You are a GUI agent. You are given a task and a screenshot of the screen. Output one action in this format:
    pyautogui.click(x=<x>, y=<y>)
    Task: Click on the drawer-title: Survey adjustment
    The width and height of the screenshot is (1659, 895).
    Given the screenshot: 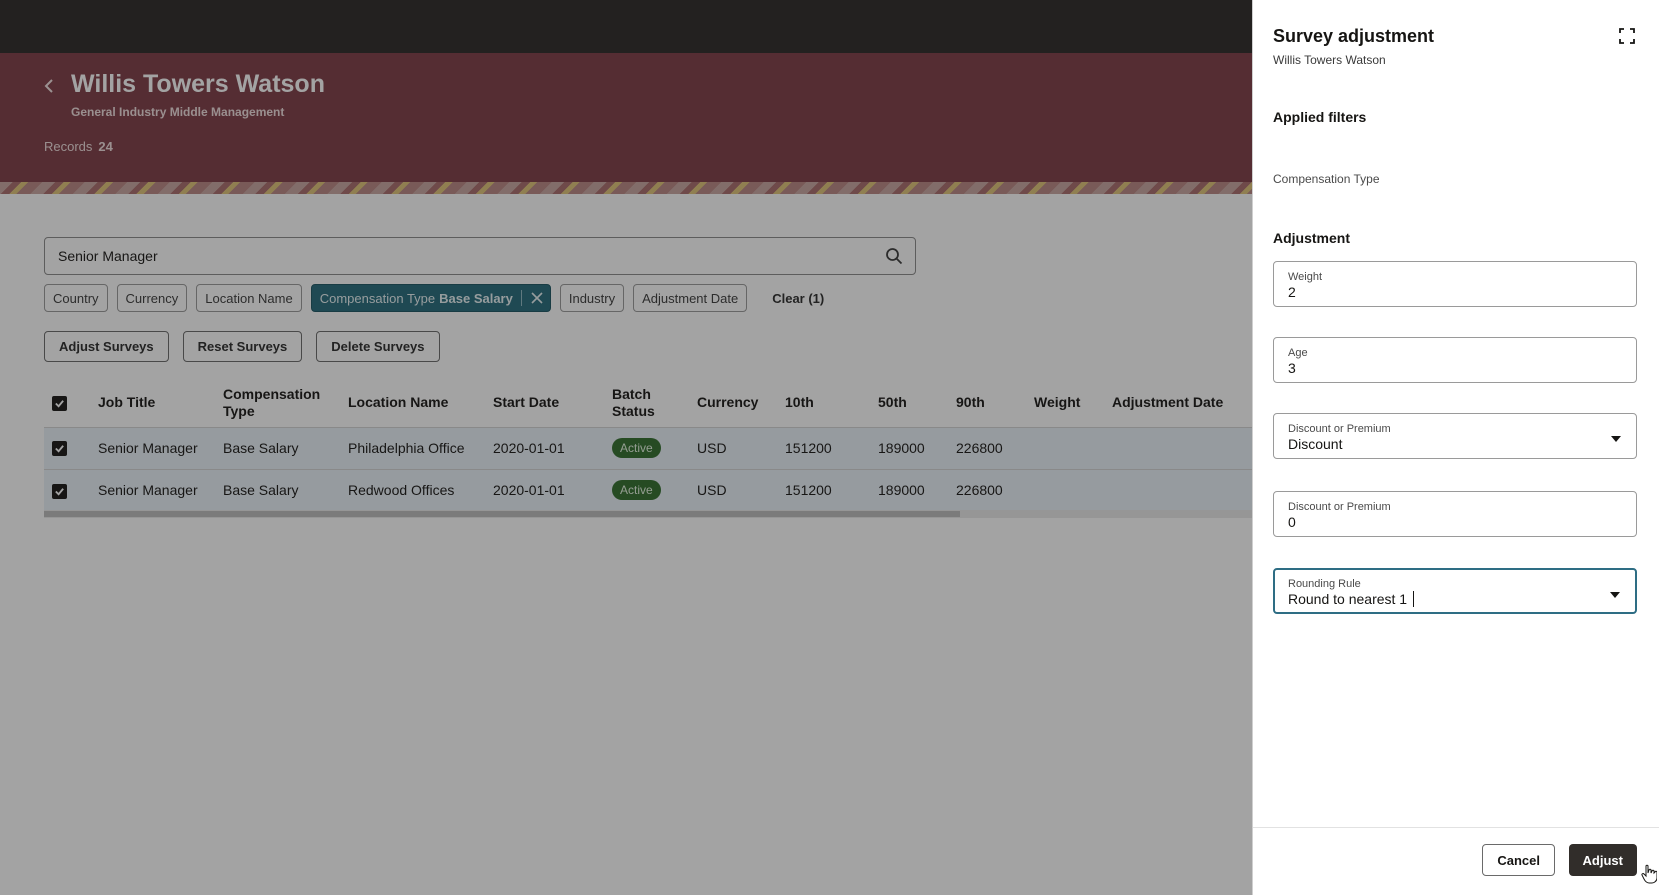 What is the action you would take?
    pyautogui.click(x=1354, y=36)
    